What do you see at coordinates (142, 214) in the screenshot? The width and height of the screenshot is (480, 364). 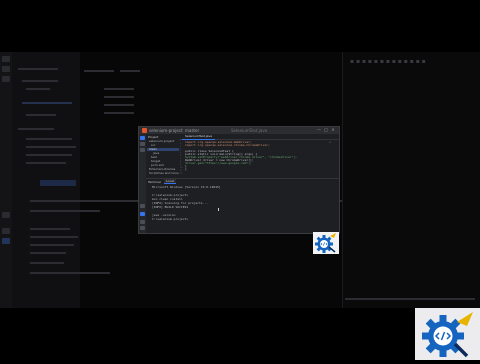 I see `terminal-tool-icon` at bounding box center [142, 214].